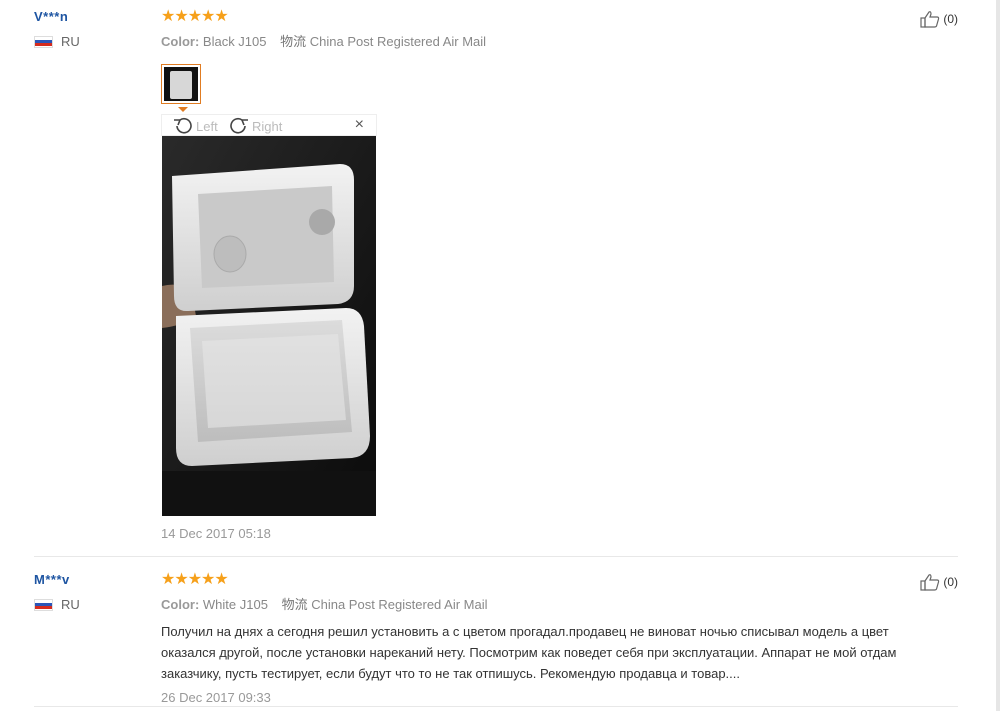 The width and height of the screenshot is (1000, 711). What do you see at coordinates (57, 16) in the screenshot?
I see `reviewer-name: V***n` at bounding box center [57, 16].